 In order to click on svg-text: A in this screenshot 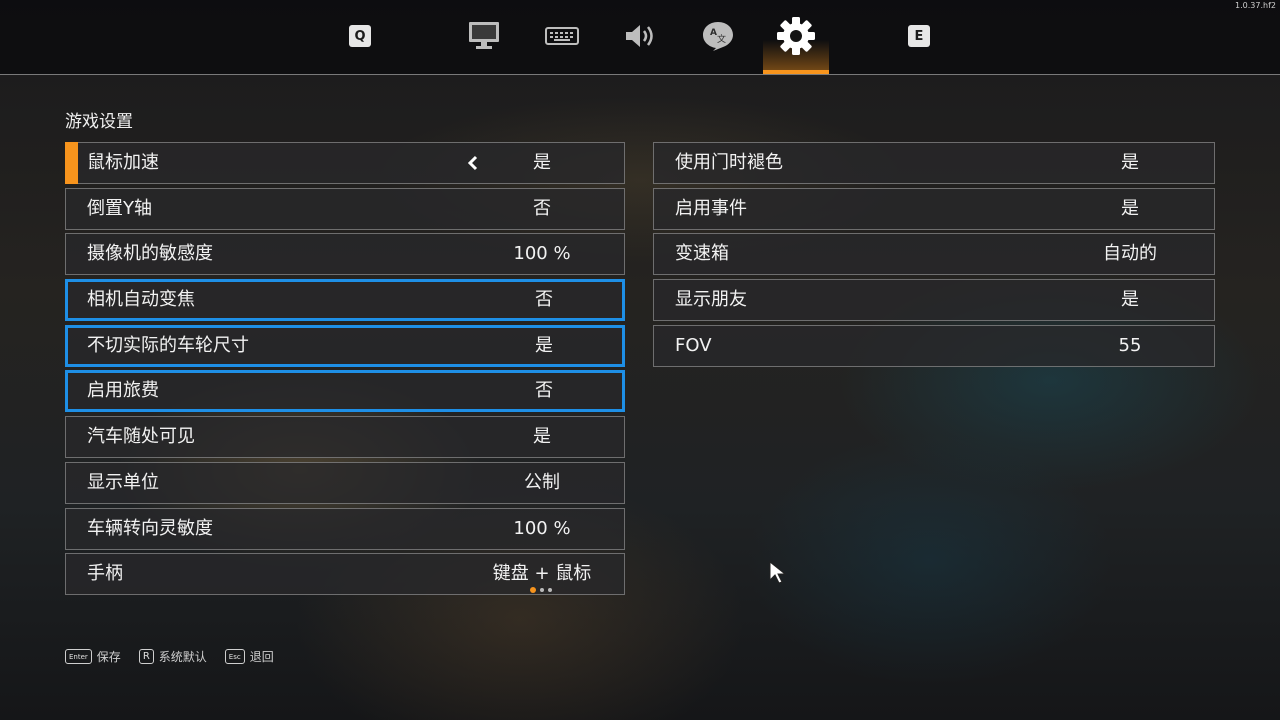, I will do `click(713, 33)`.